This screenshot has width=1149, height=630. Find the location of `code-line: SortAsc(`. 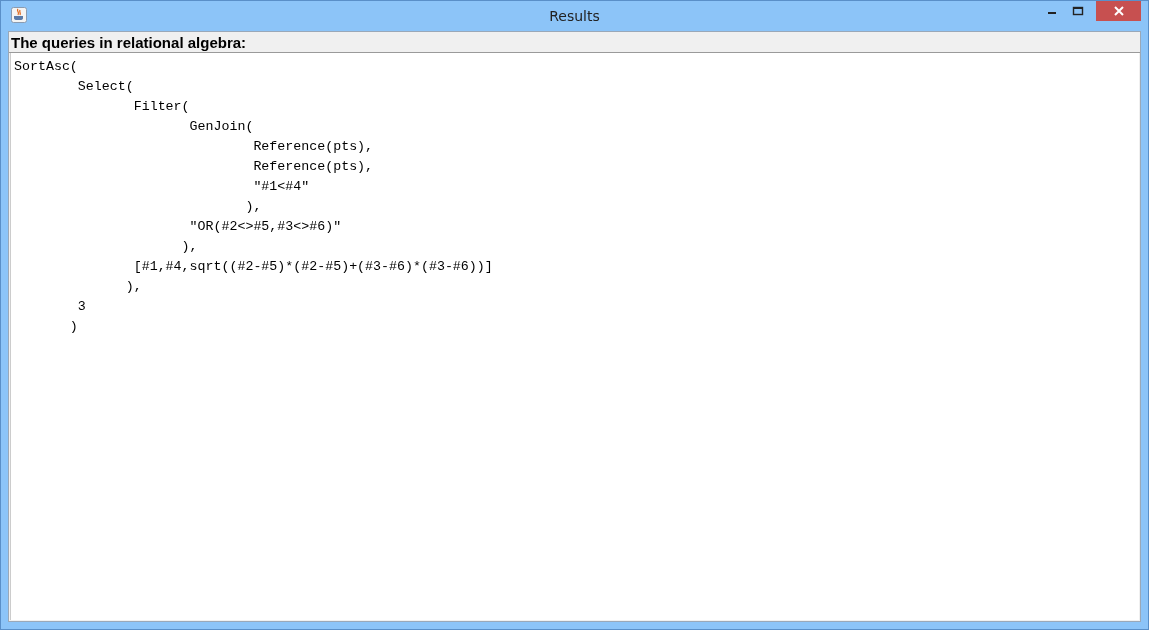

code-line: SortAsc( is located at coordinates (46, 67).